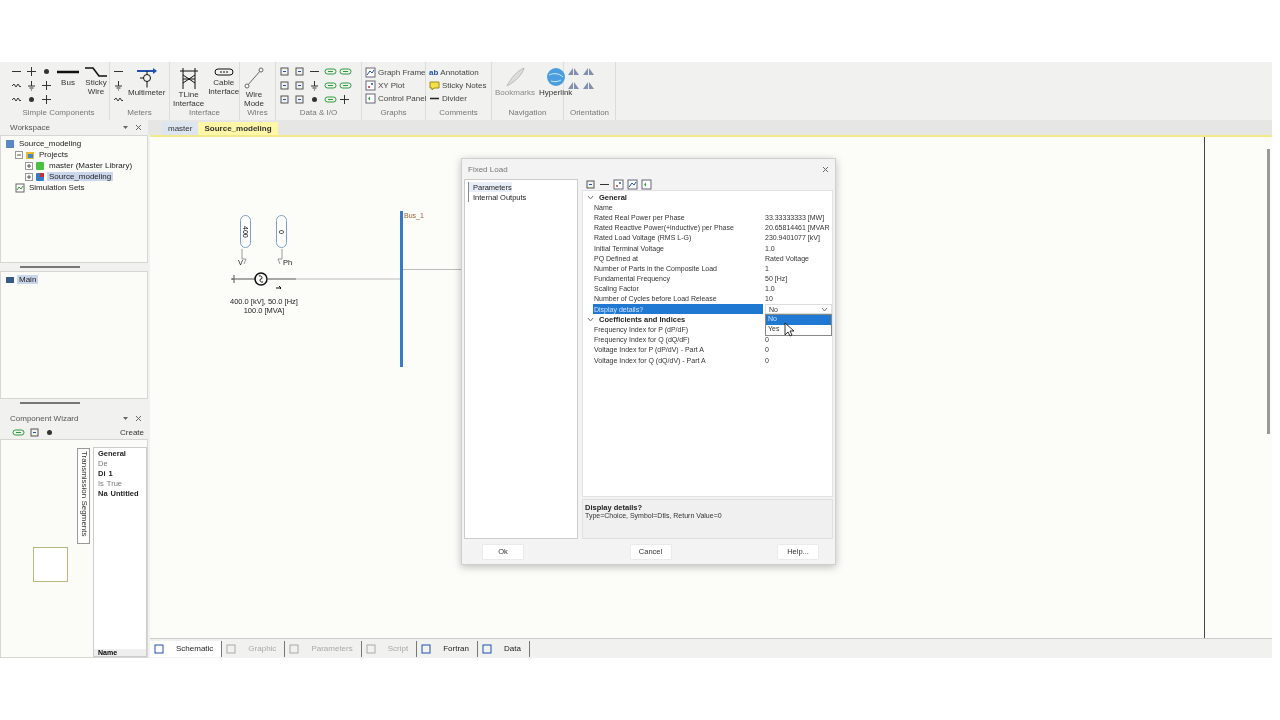 The image size is (1280, 720). Describe the element at coordinates (447, 648) in the screenshot. I see `view-tab: Fortran` at that location.